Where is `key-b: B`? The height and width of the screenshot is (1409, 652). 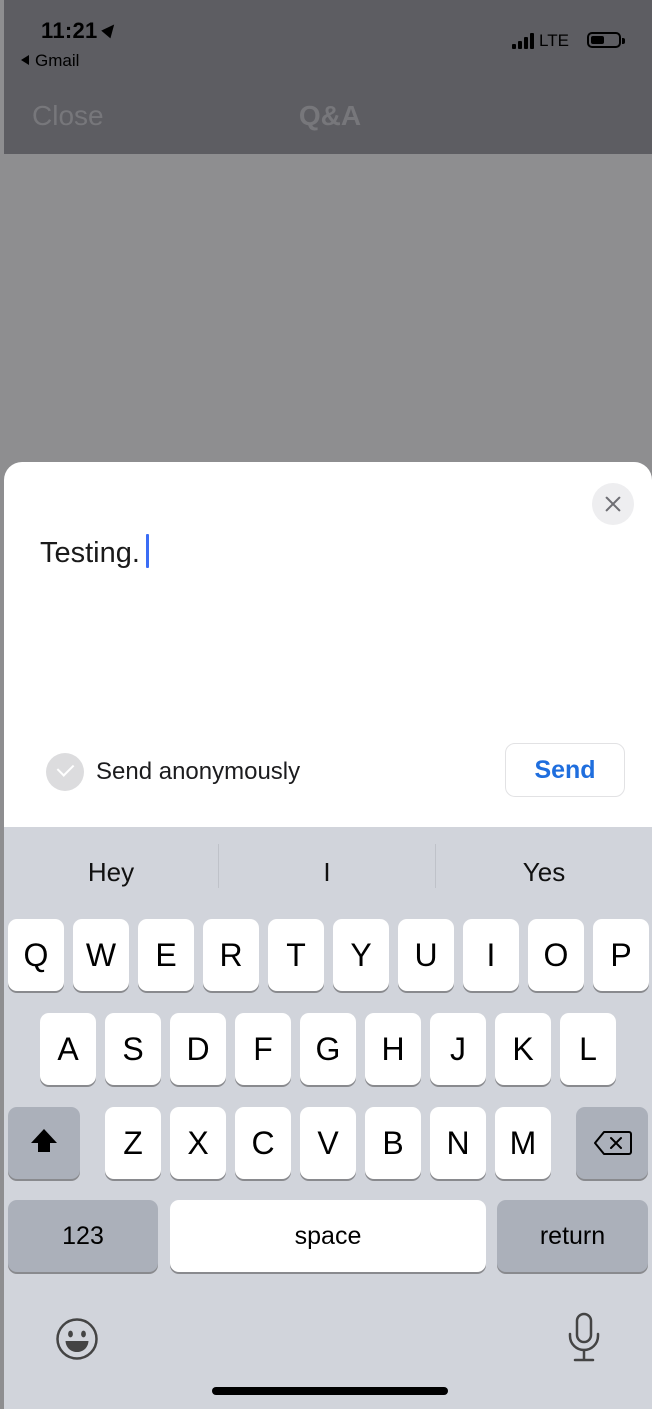 key-b: B is located at coordinates (393, 1143).